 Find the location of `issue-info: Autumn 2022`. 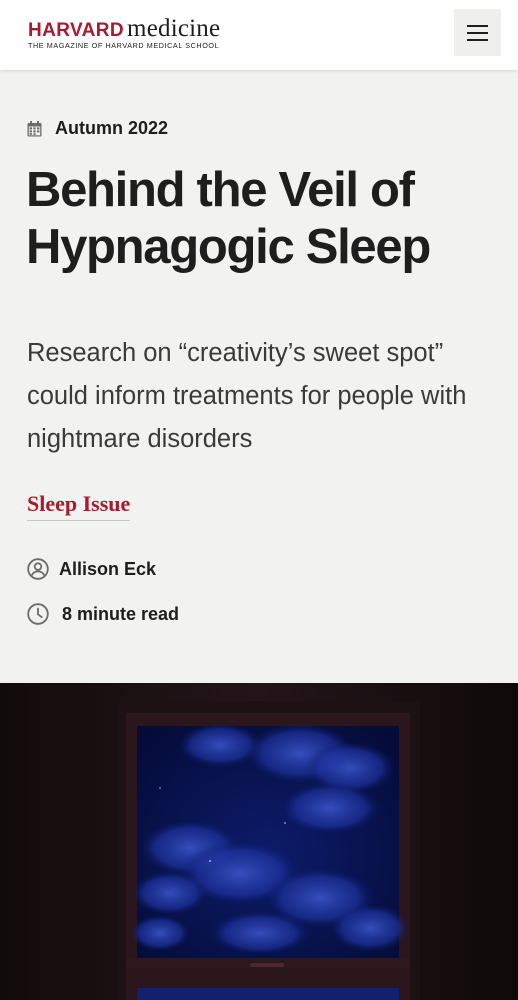

issue-info: Autumn 2022 is located at coordinates (97, 128).